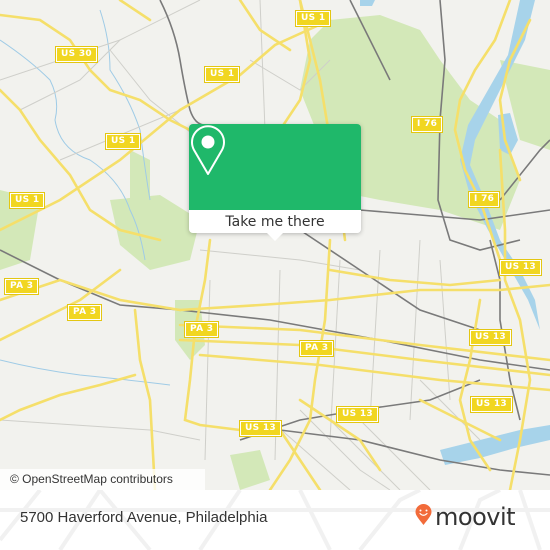  What do you see at coordinates (475, 517) in the screenshot?
I see `moovit-wordmark: moovit` at bounding box center [475, 517].